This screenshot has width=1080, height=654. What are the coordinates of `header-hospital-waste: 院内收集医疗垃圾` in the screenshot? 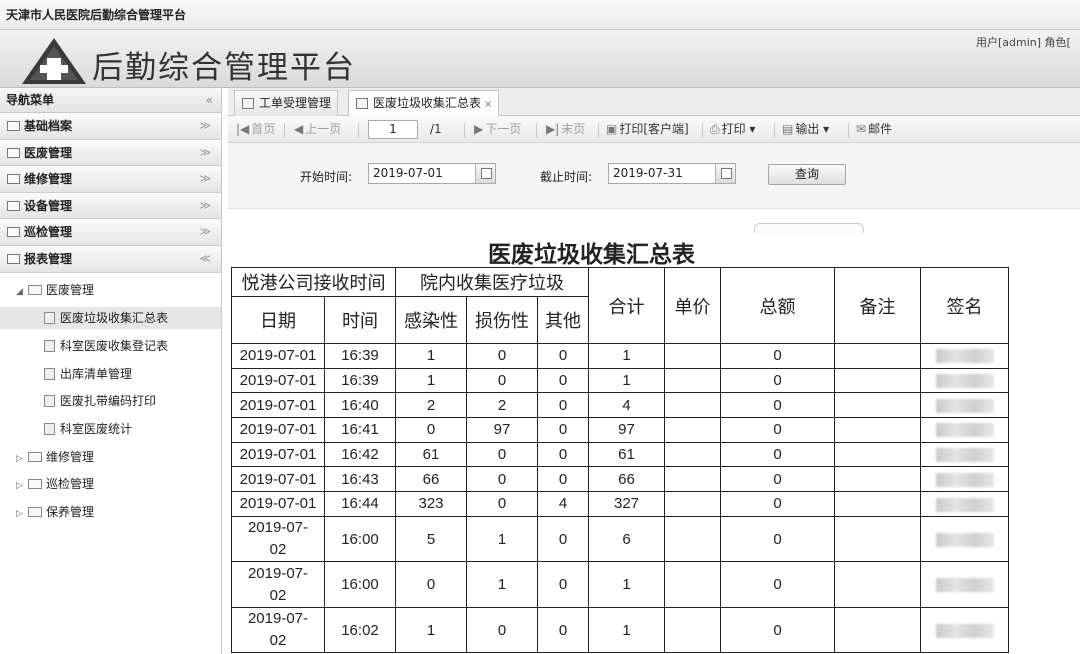 It's located at (492, 282).